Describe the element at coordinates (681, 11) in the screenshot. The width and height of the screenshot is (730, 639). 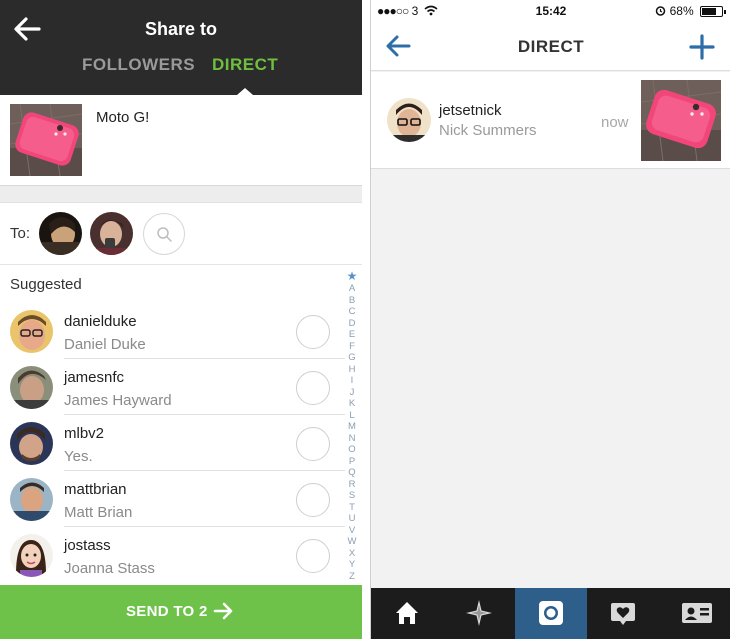
I see `battery-percent: 68%` at that location.